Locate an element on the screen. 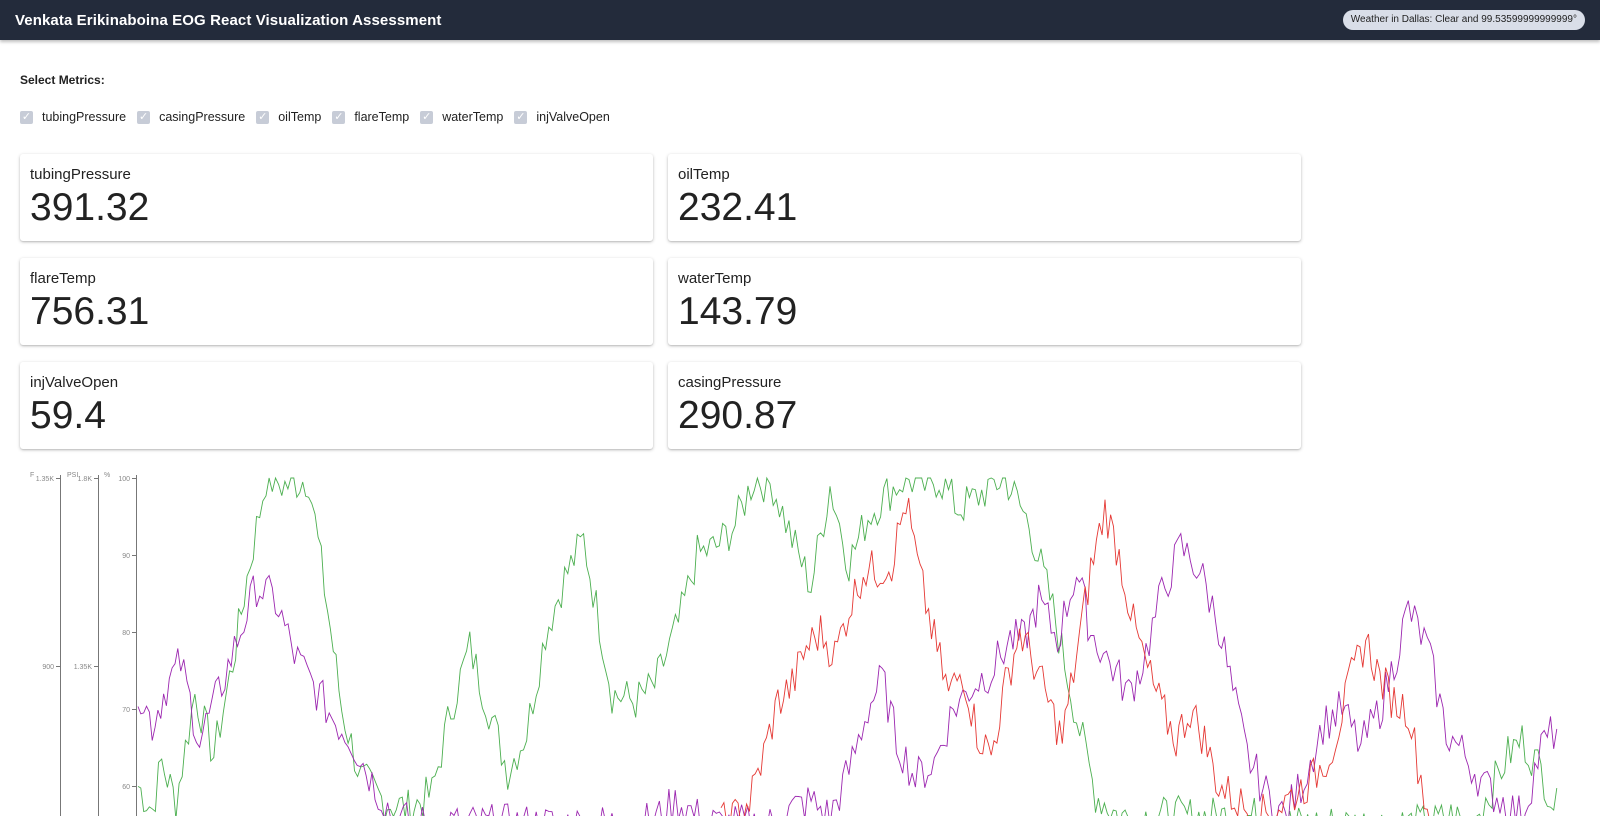  metric-card-casing-pressure: casingPressure 290.87 is located at coordinates (984, 405).